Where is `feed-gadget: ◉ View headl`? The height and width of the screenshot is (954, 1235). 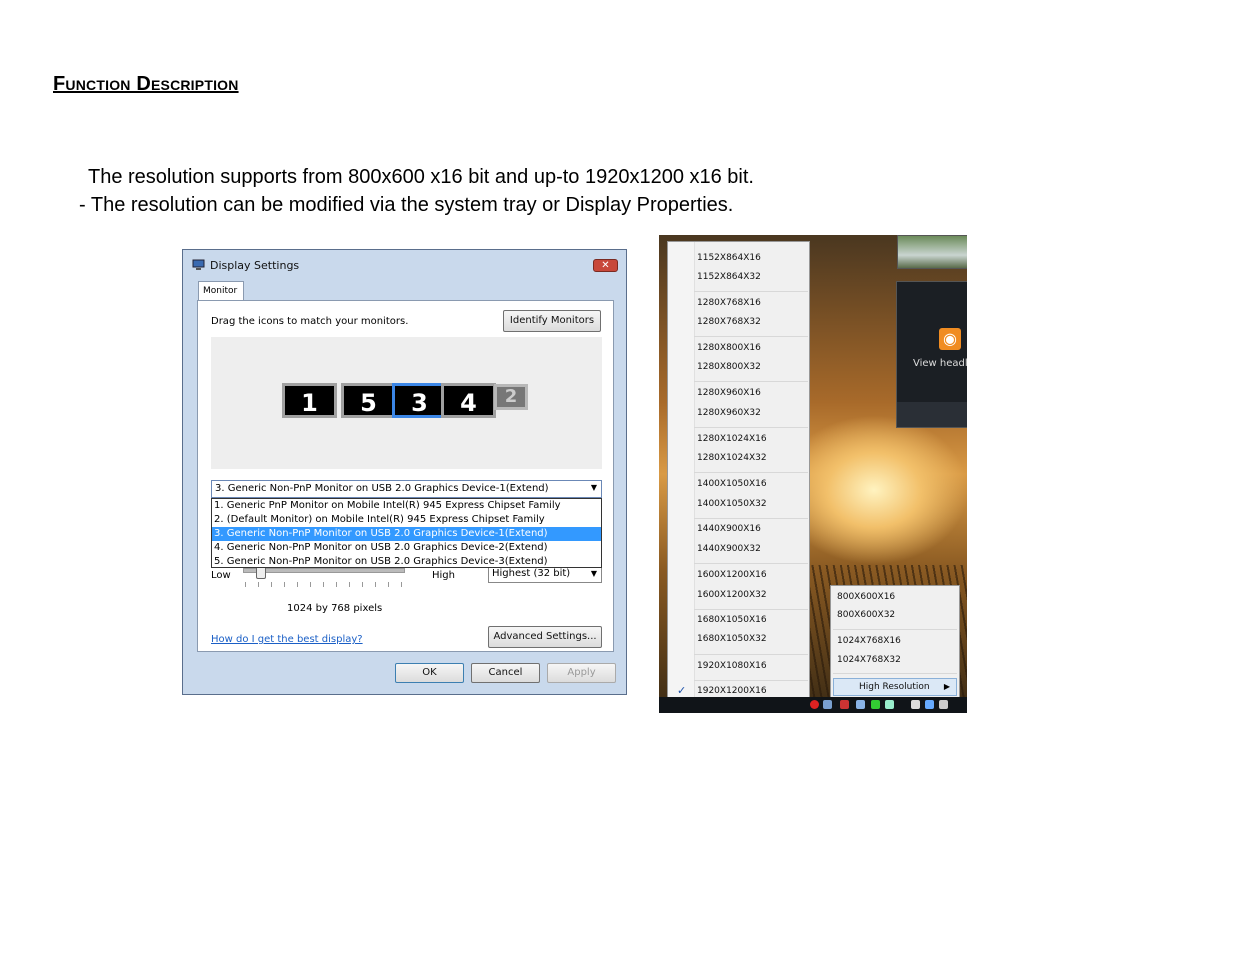 feed-gadget: ◉ View headl is located at coordinates (931, 354).